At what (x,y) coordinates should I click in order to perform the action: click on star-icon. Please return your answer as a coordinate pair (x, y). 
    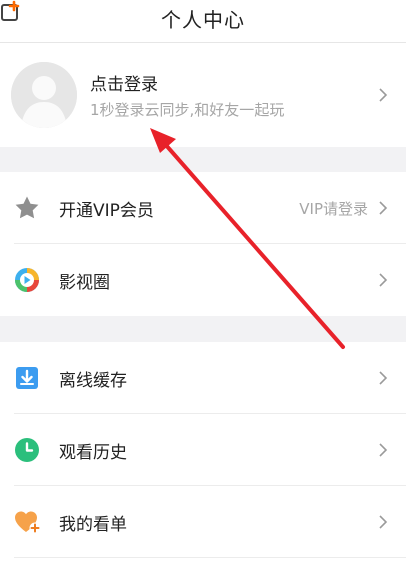
    Looking at the image, I should click on (27, 208).